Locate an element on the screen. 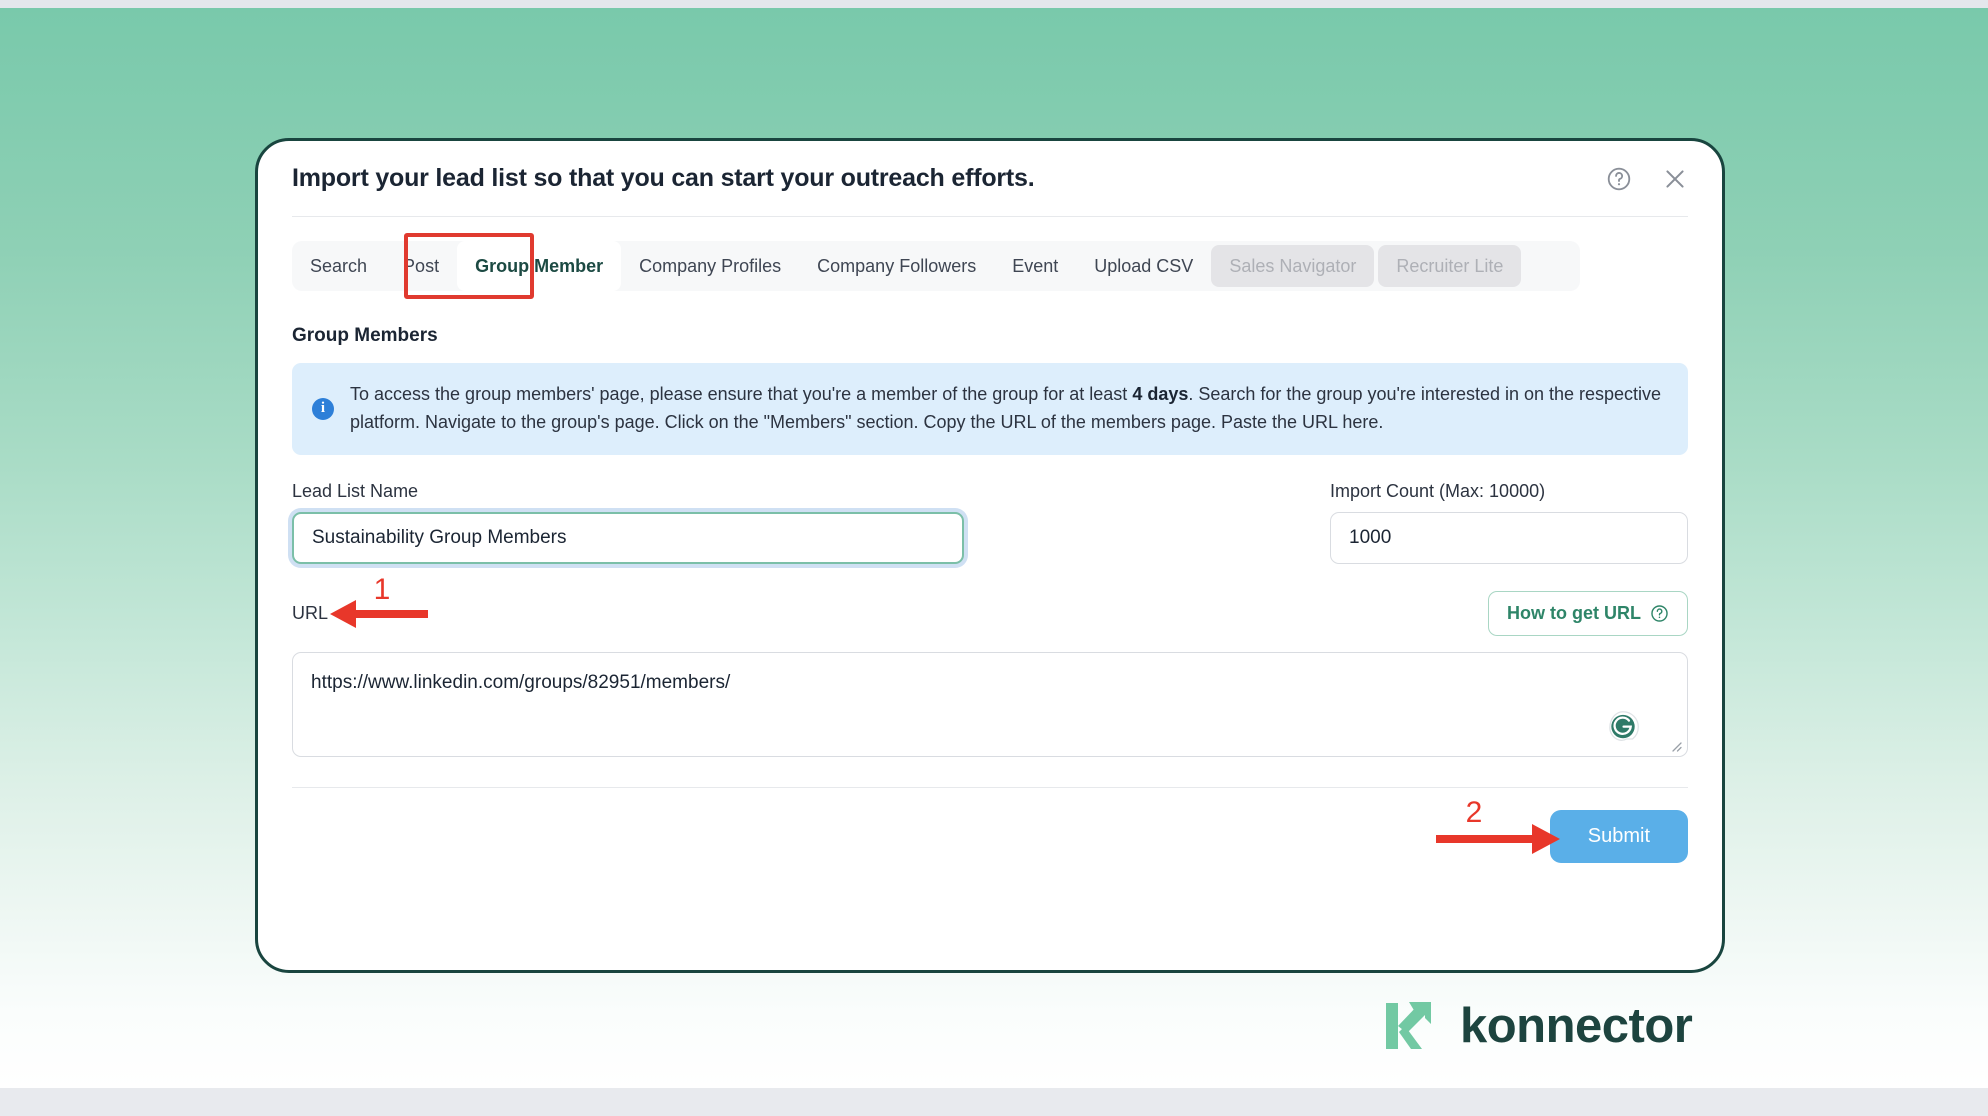 Image resolution: width=1988 pixels, height=1116 pixels. url-textarea-wrapper is located at coordinates (990, 704).